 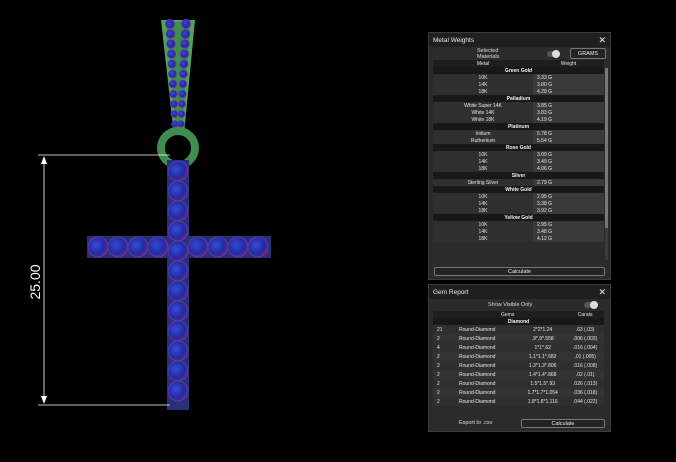 I want to click on gem-carats: .63 (.03), so click(x=585, y=329).